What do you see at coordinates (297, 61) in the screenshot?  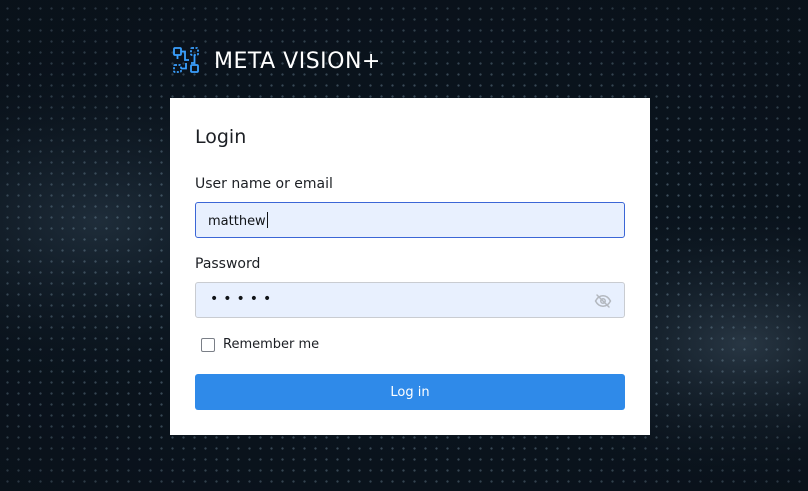 I see `brand-name: META VISION+` at bounding box center [297, 61].